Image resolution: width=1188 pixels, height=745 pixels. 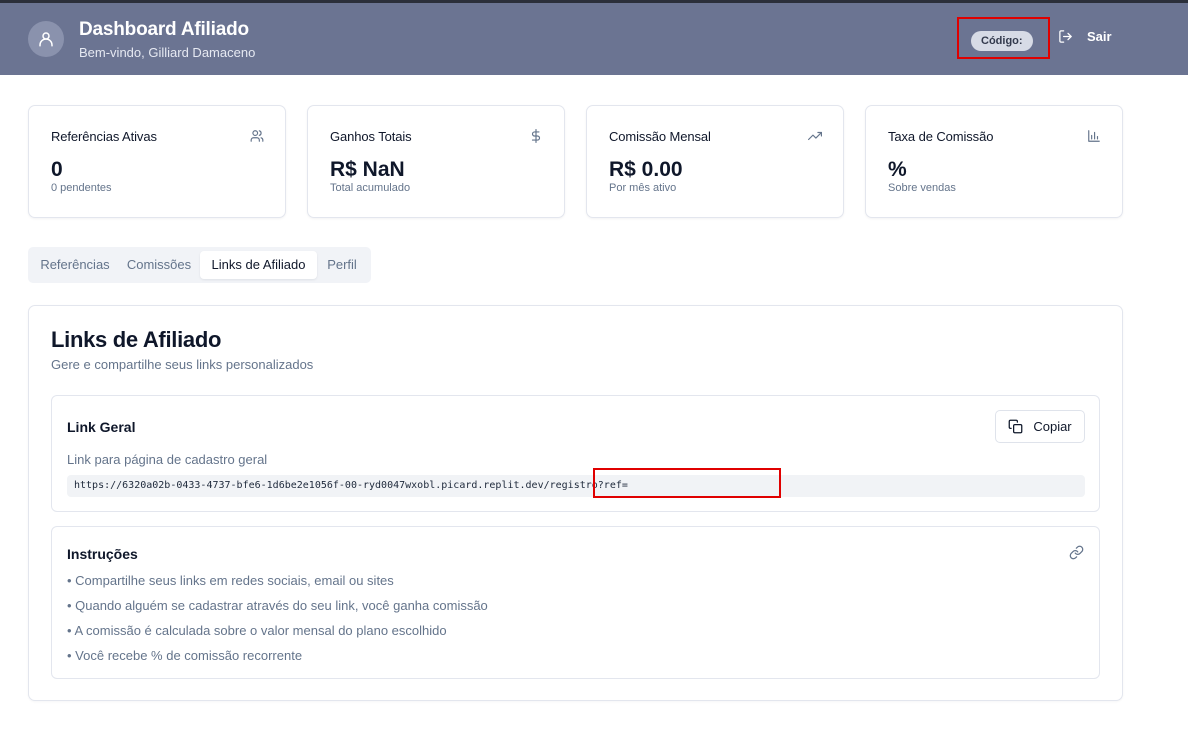 I want to click on user-icon, so click(x=46, y=39).